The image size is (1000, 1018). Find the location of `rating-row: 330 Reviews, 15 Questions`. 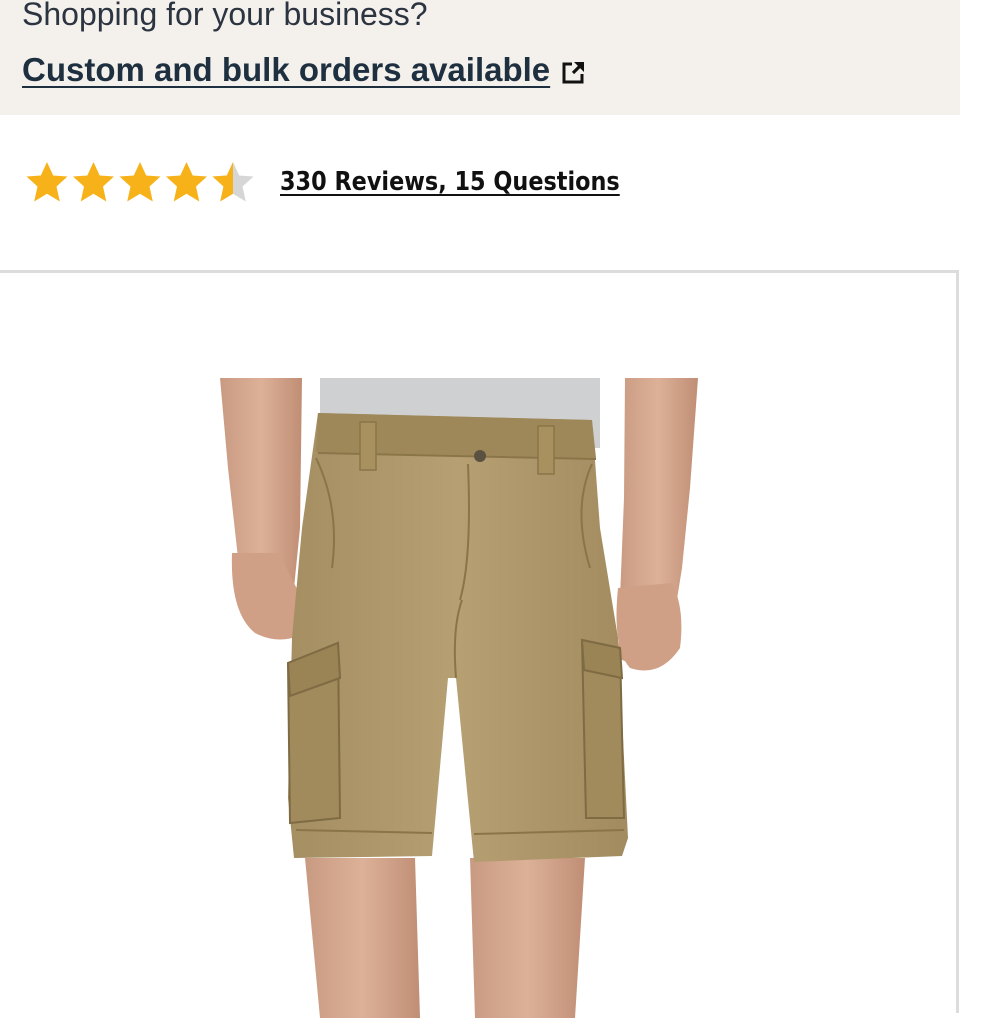

rating-row: 330 Reviews, 15 Questions is located at coordinates (374, 183).